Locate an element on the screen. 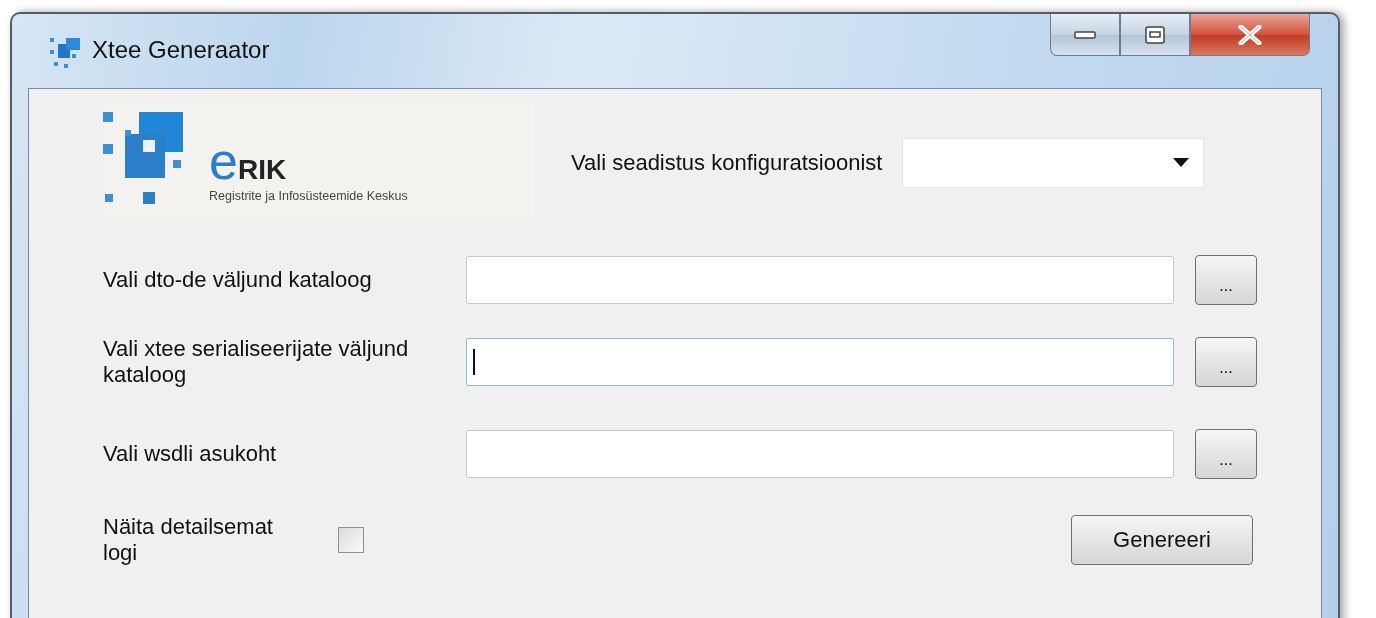 This screenshot has height=618, width=1376. verbose-log-checkbox is located at coordinates (351, 540).